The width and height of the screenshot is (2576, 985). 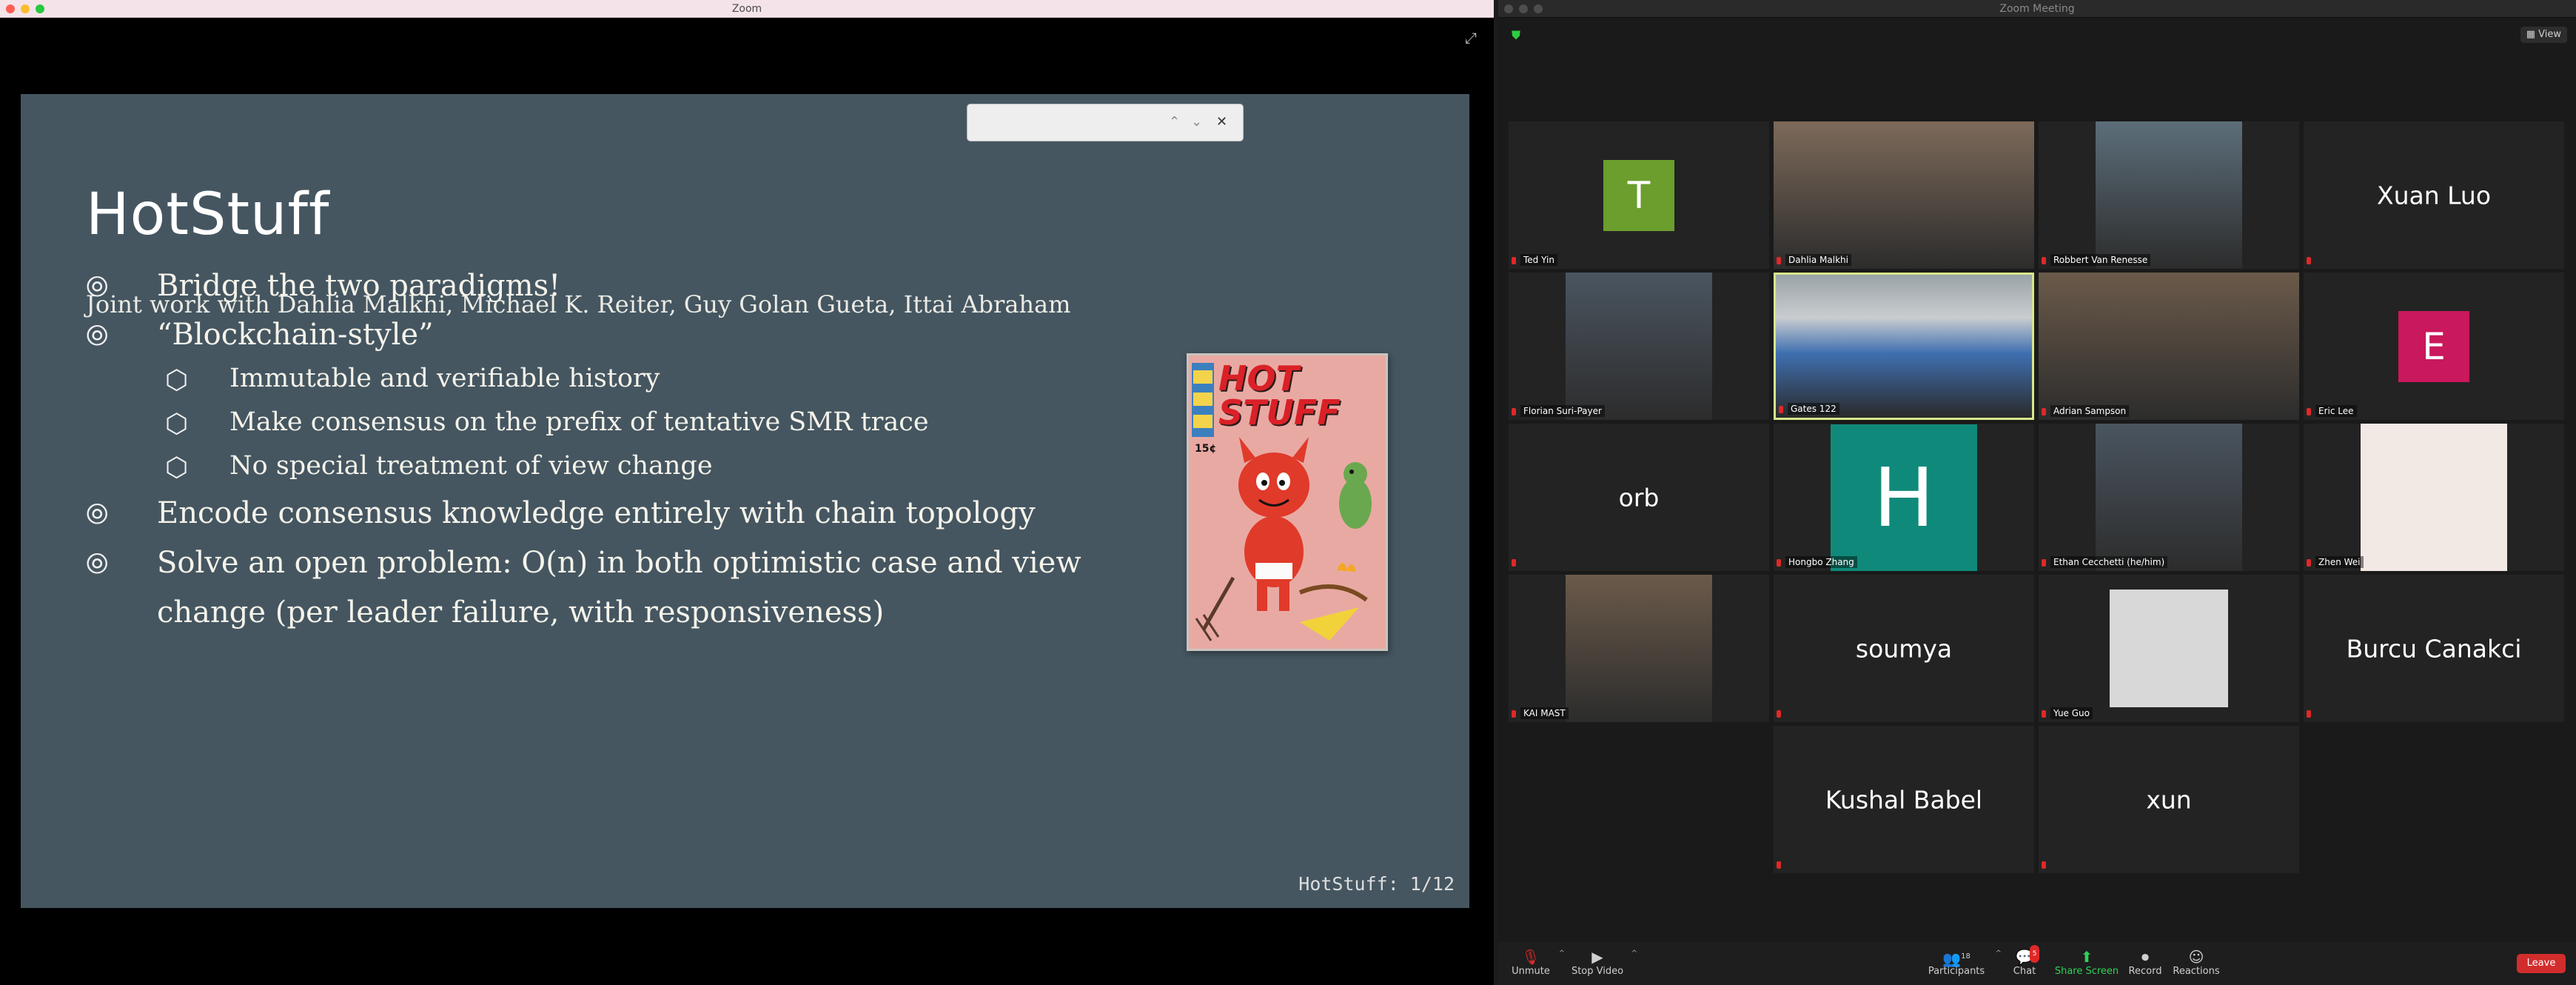 I want to click on unmute-button: 🎙 Unmute ^, so click(x=1537, y=963).